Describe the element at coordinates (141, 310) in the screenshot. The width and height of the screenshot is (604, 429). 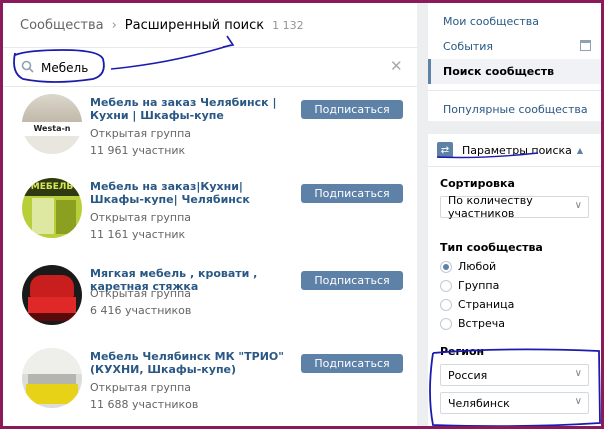
I see `community-members: 6 416 участников` at that location.